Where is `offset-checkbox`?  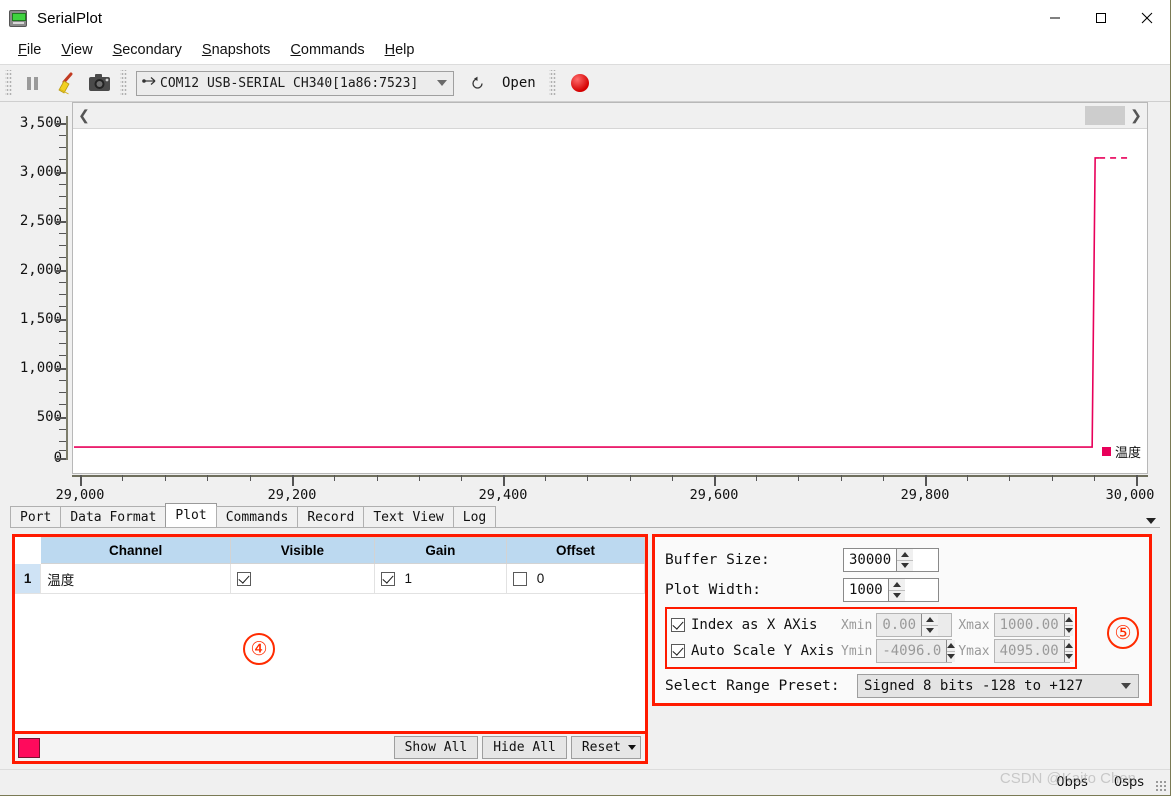 offset-checkbox is located at coordinates (520, 578).